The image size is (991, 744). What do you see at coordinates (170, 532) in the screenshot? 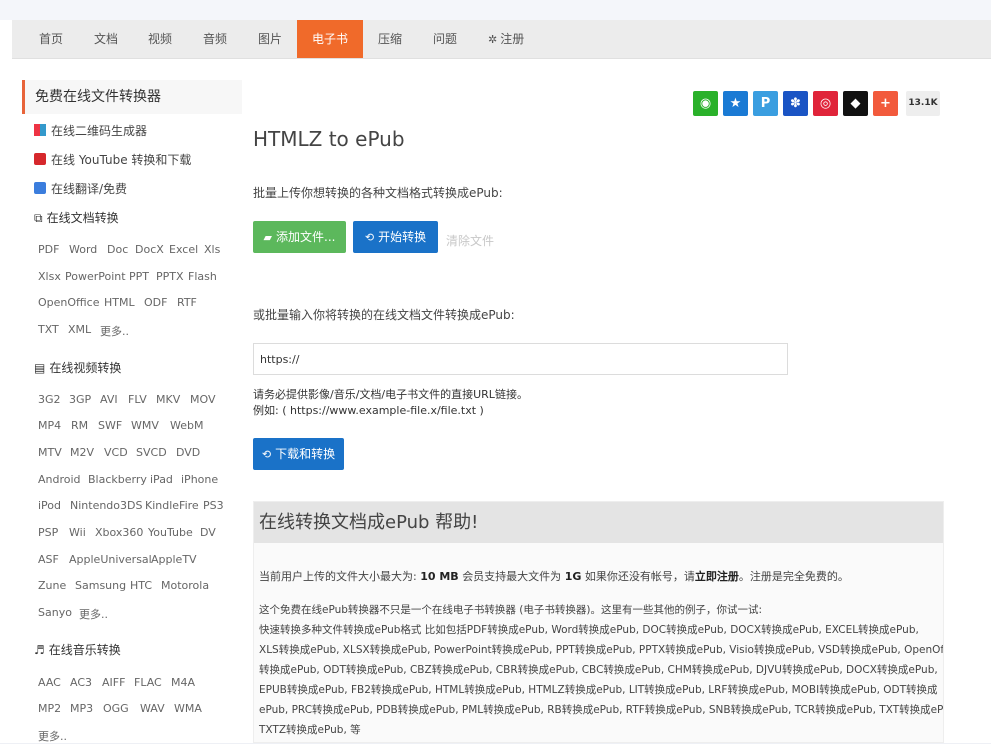
I see `video-tag: YouTube` at bounding box center [170, 532].